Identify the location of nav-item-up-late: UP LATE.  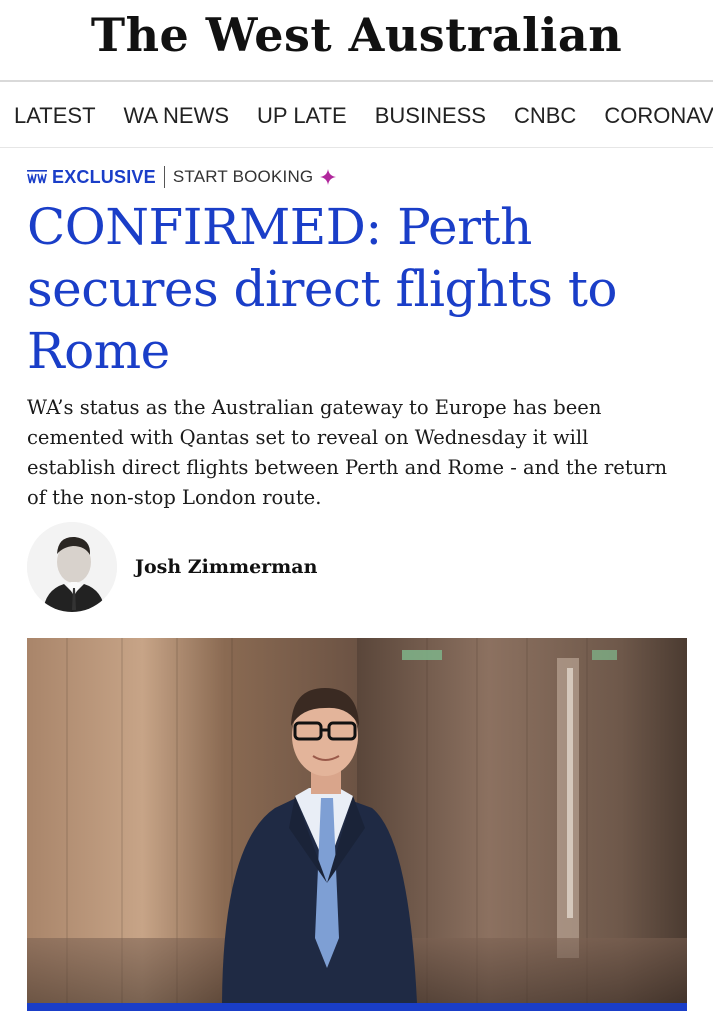
(302, 116).